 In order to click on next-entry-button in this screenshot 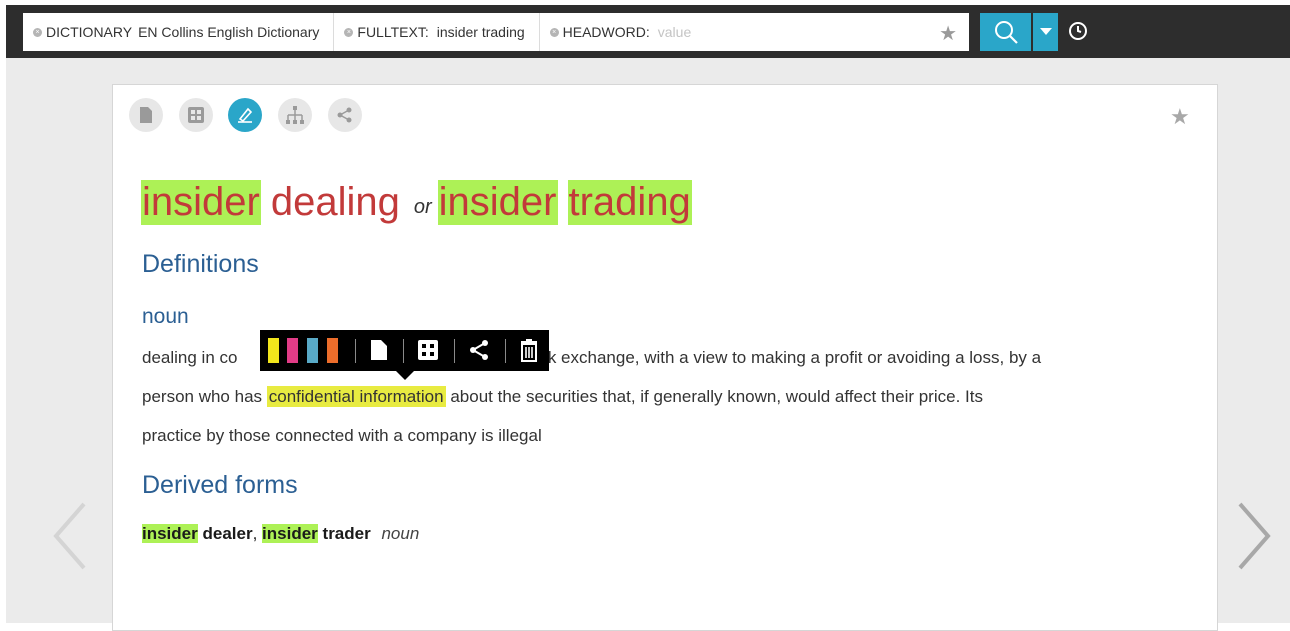, I will do `click(1254, 538)`.